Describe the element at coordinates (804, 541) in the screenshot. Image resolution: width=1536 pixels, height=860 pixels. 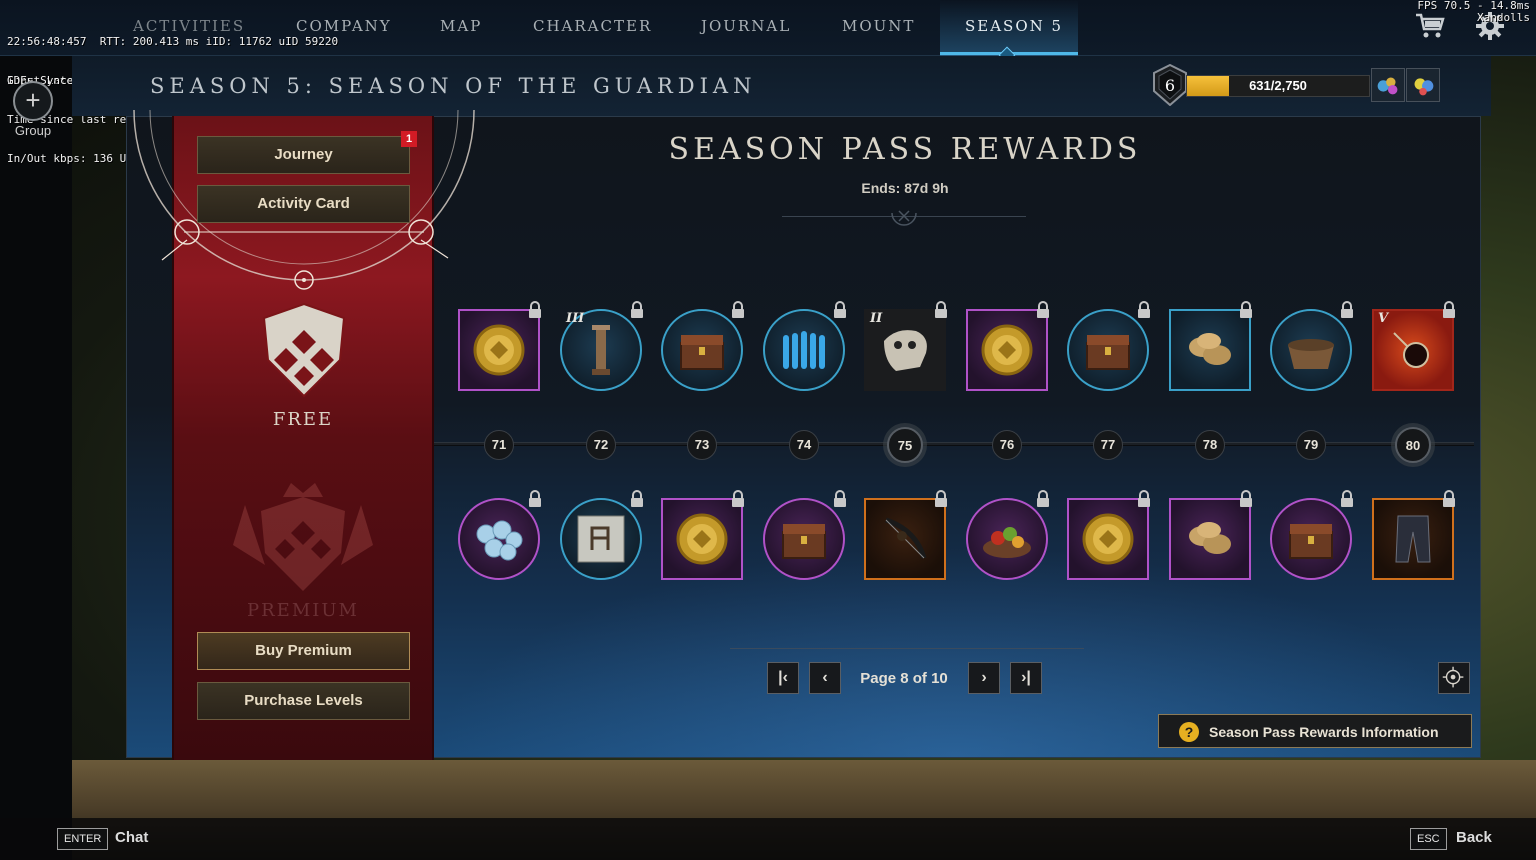
I see `ammo-crate-icon` at that location.